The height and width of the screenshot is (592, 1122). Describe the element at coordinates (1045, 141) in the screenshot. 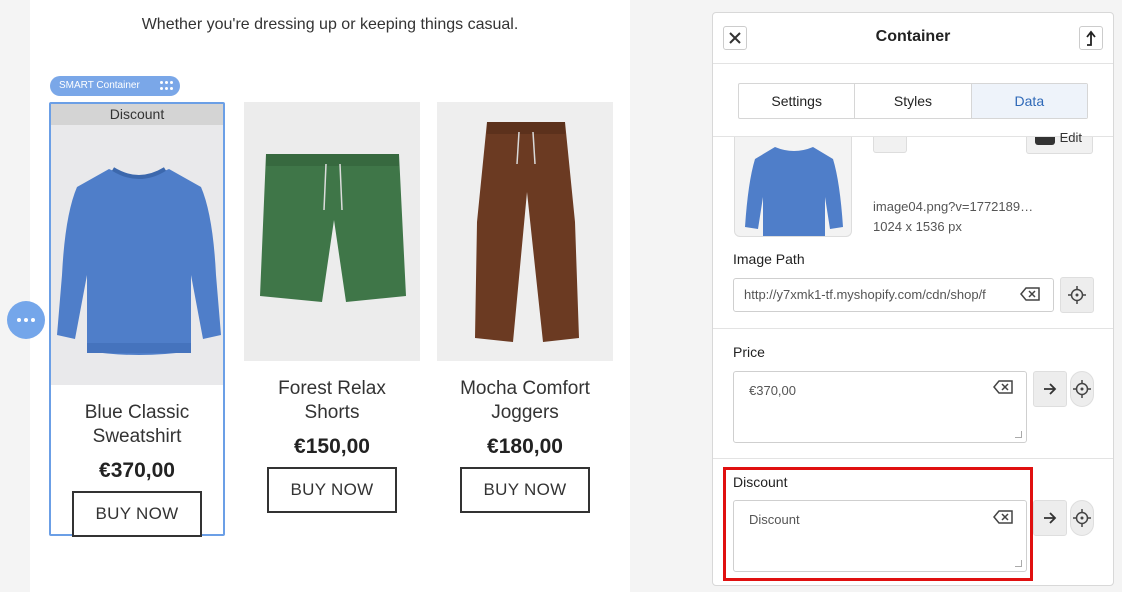

I see `car-icon` at that location.